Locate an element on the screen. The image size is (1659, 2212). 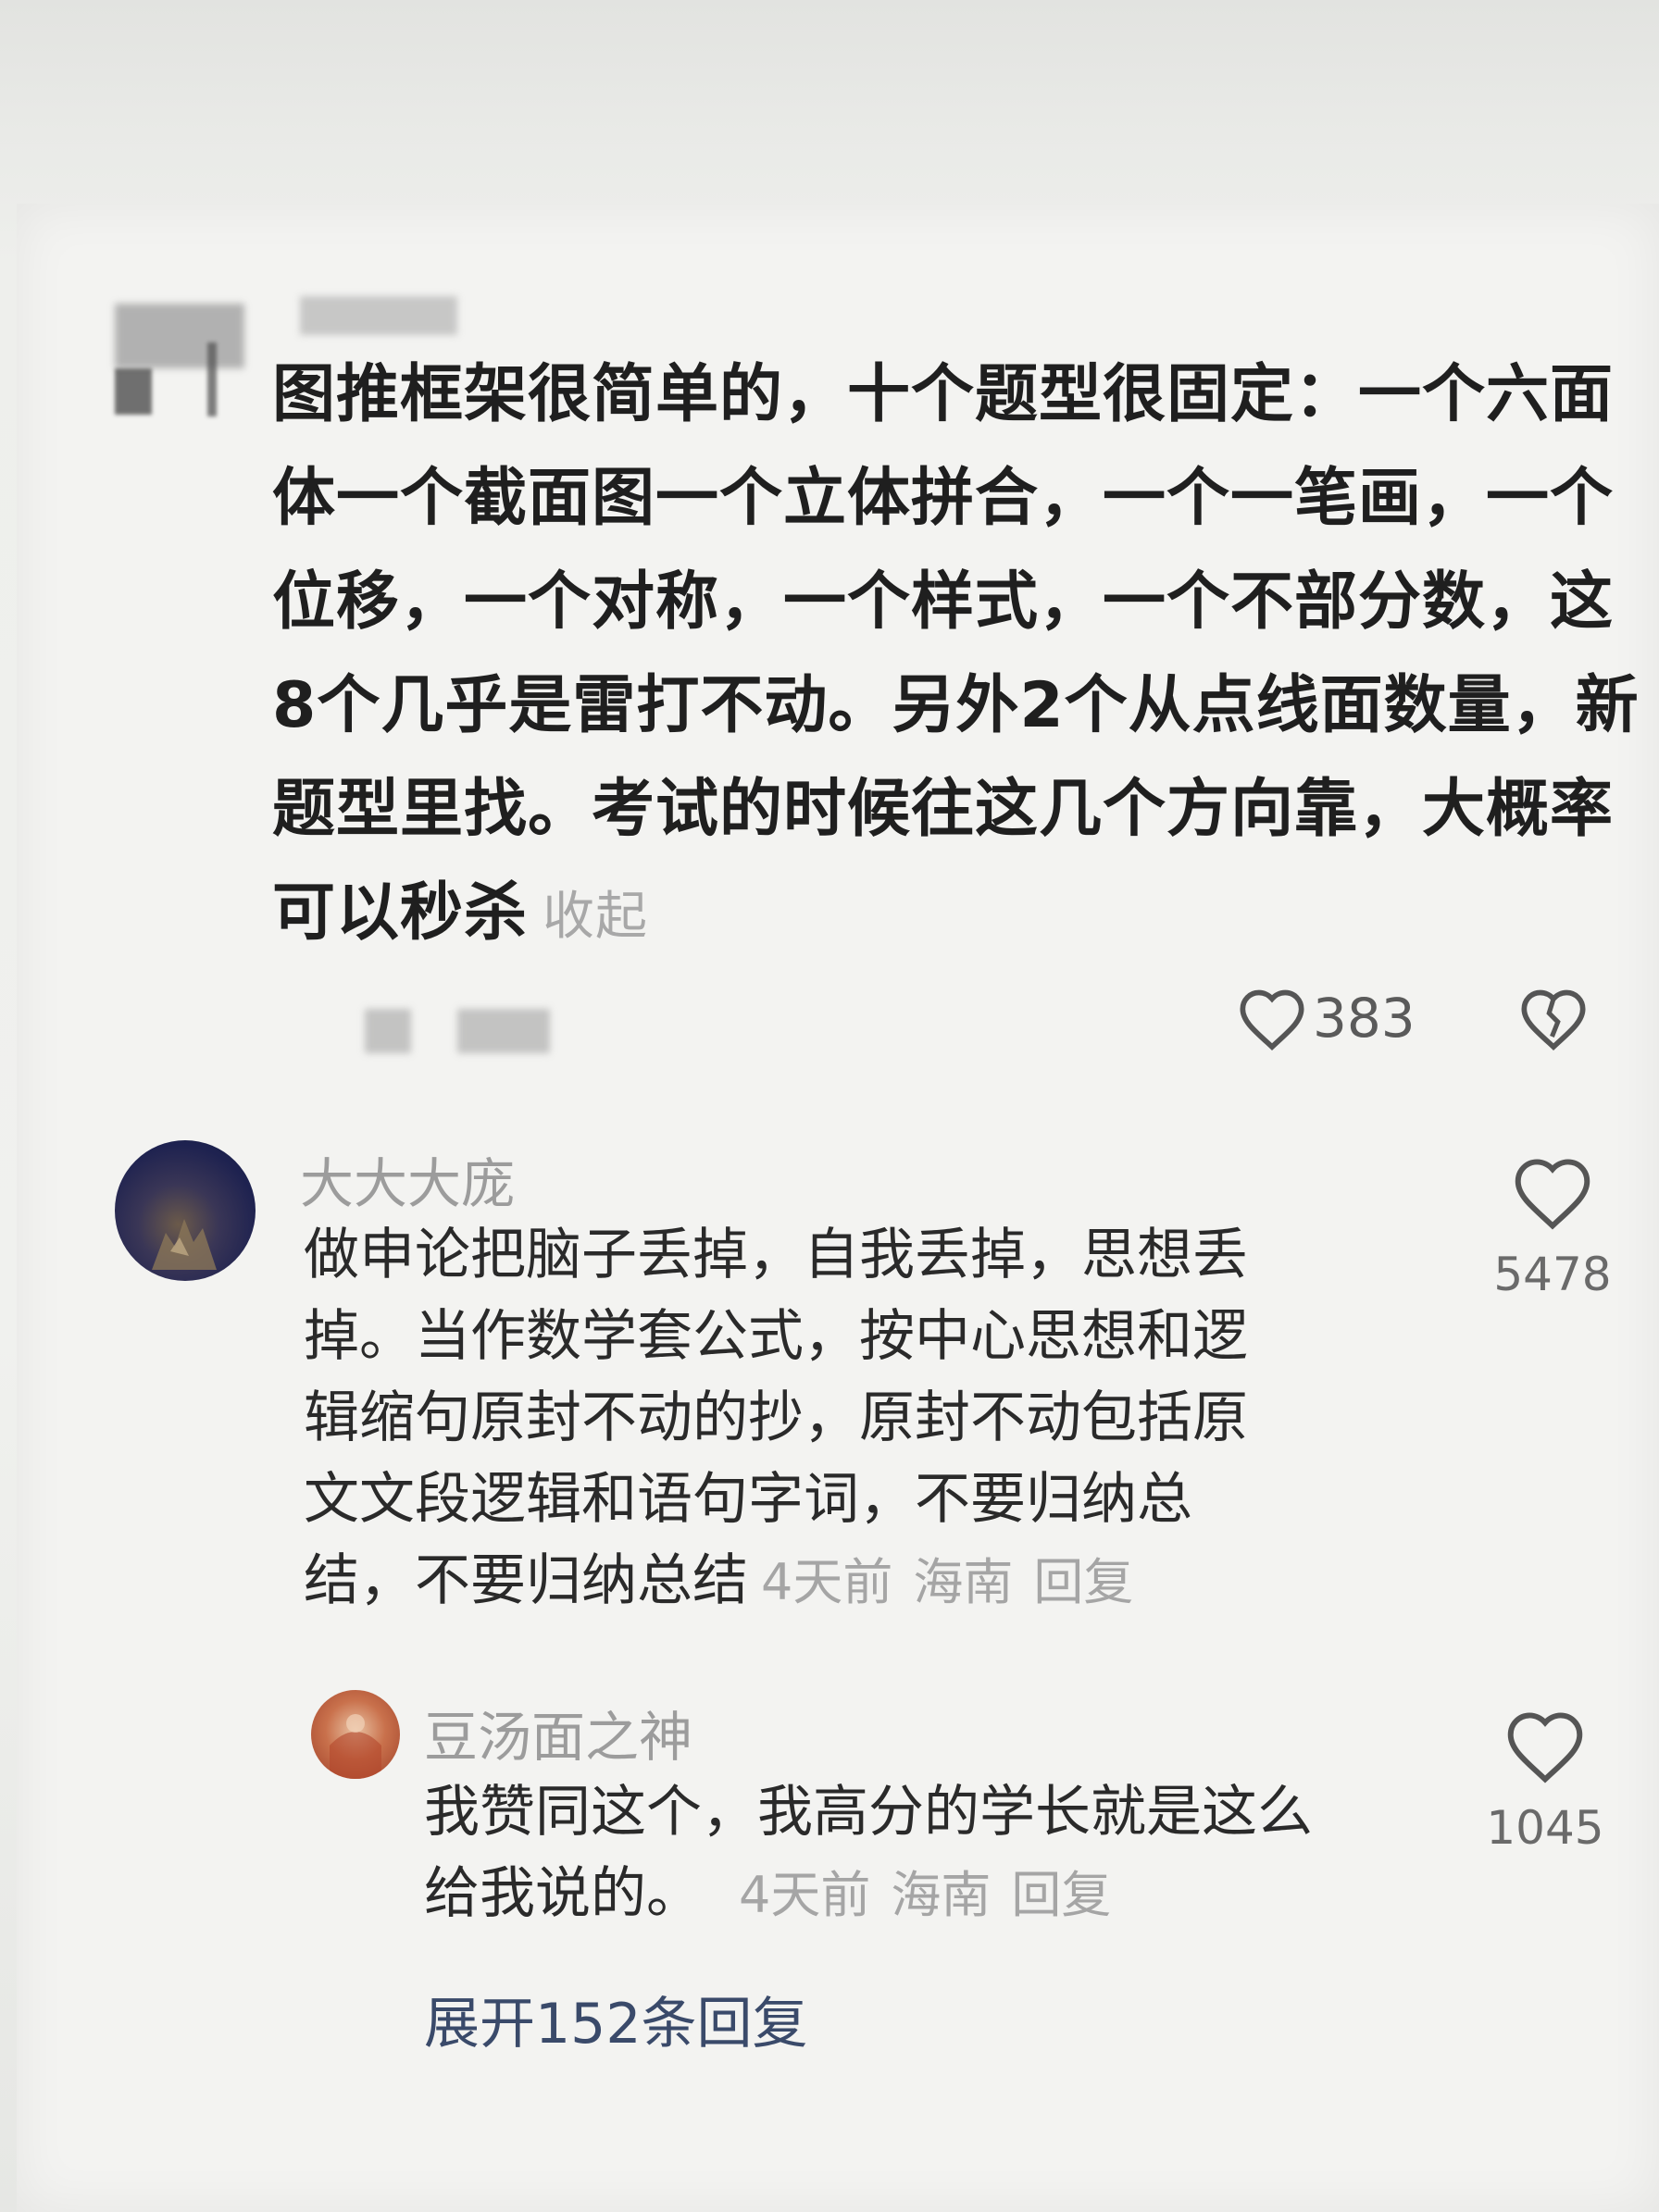
comment-line: 辑缩句原封不动的抄，原封不动包括原 is located at coordinates (776, 1418).